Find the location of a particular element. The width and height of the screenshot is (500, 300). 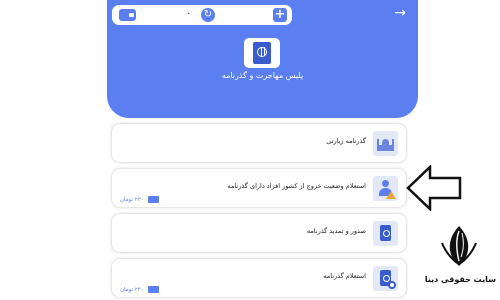

service-title: گذرنامه زیارتی is located at coordinates (346, 141).